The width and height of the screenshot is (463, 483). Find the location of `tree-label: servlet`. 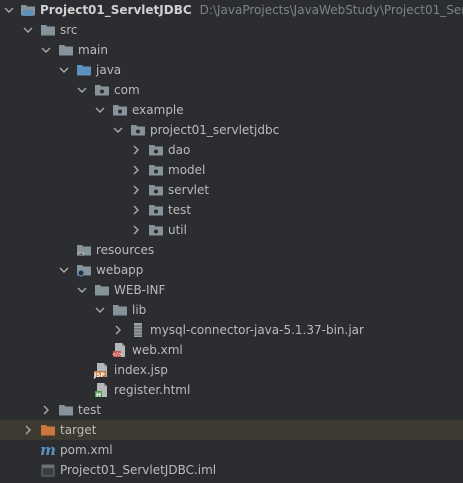

tree-label: servlet is located at coordinates (189, 190).